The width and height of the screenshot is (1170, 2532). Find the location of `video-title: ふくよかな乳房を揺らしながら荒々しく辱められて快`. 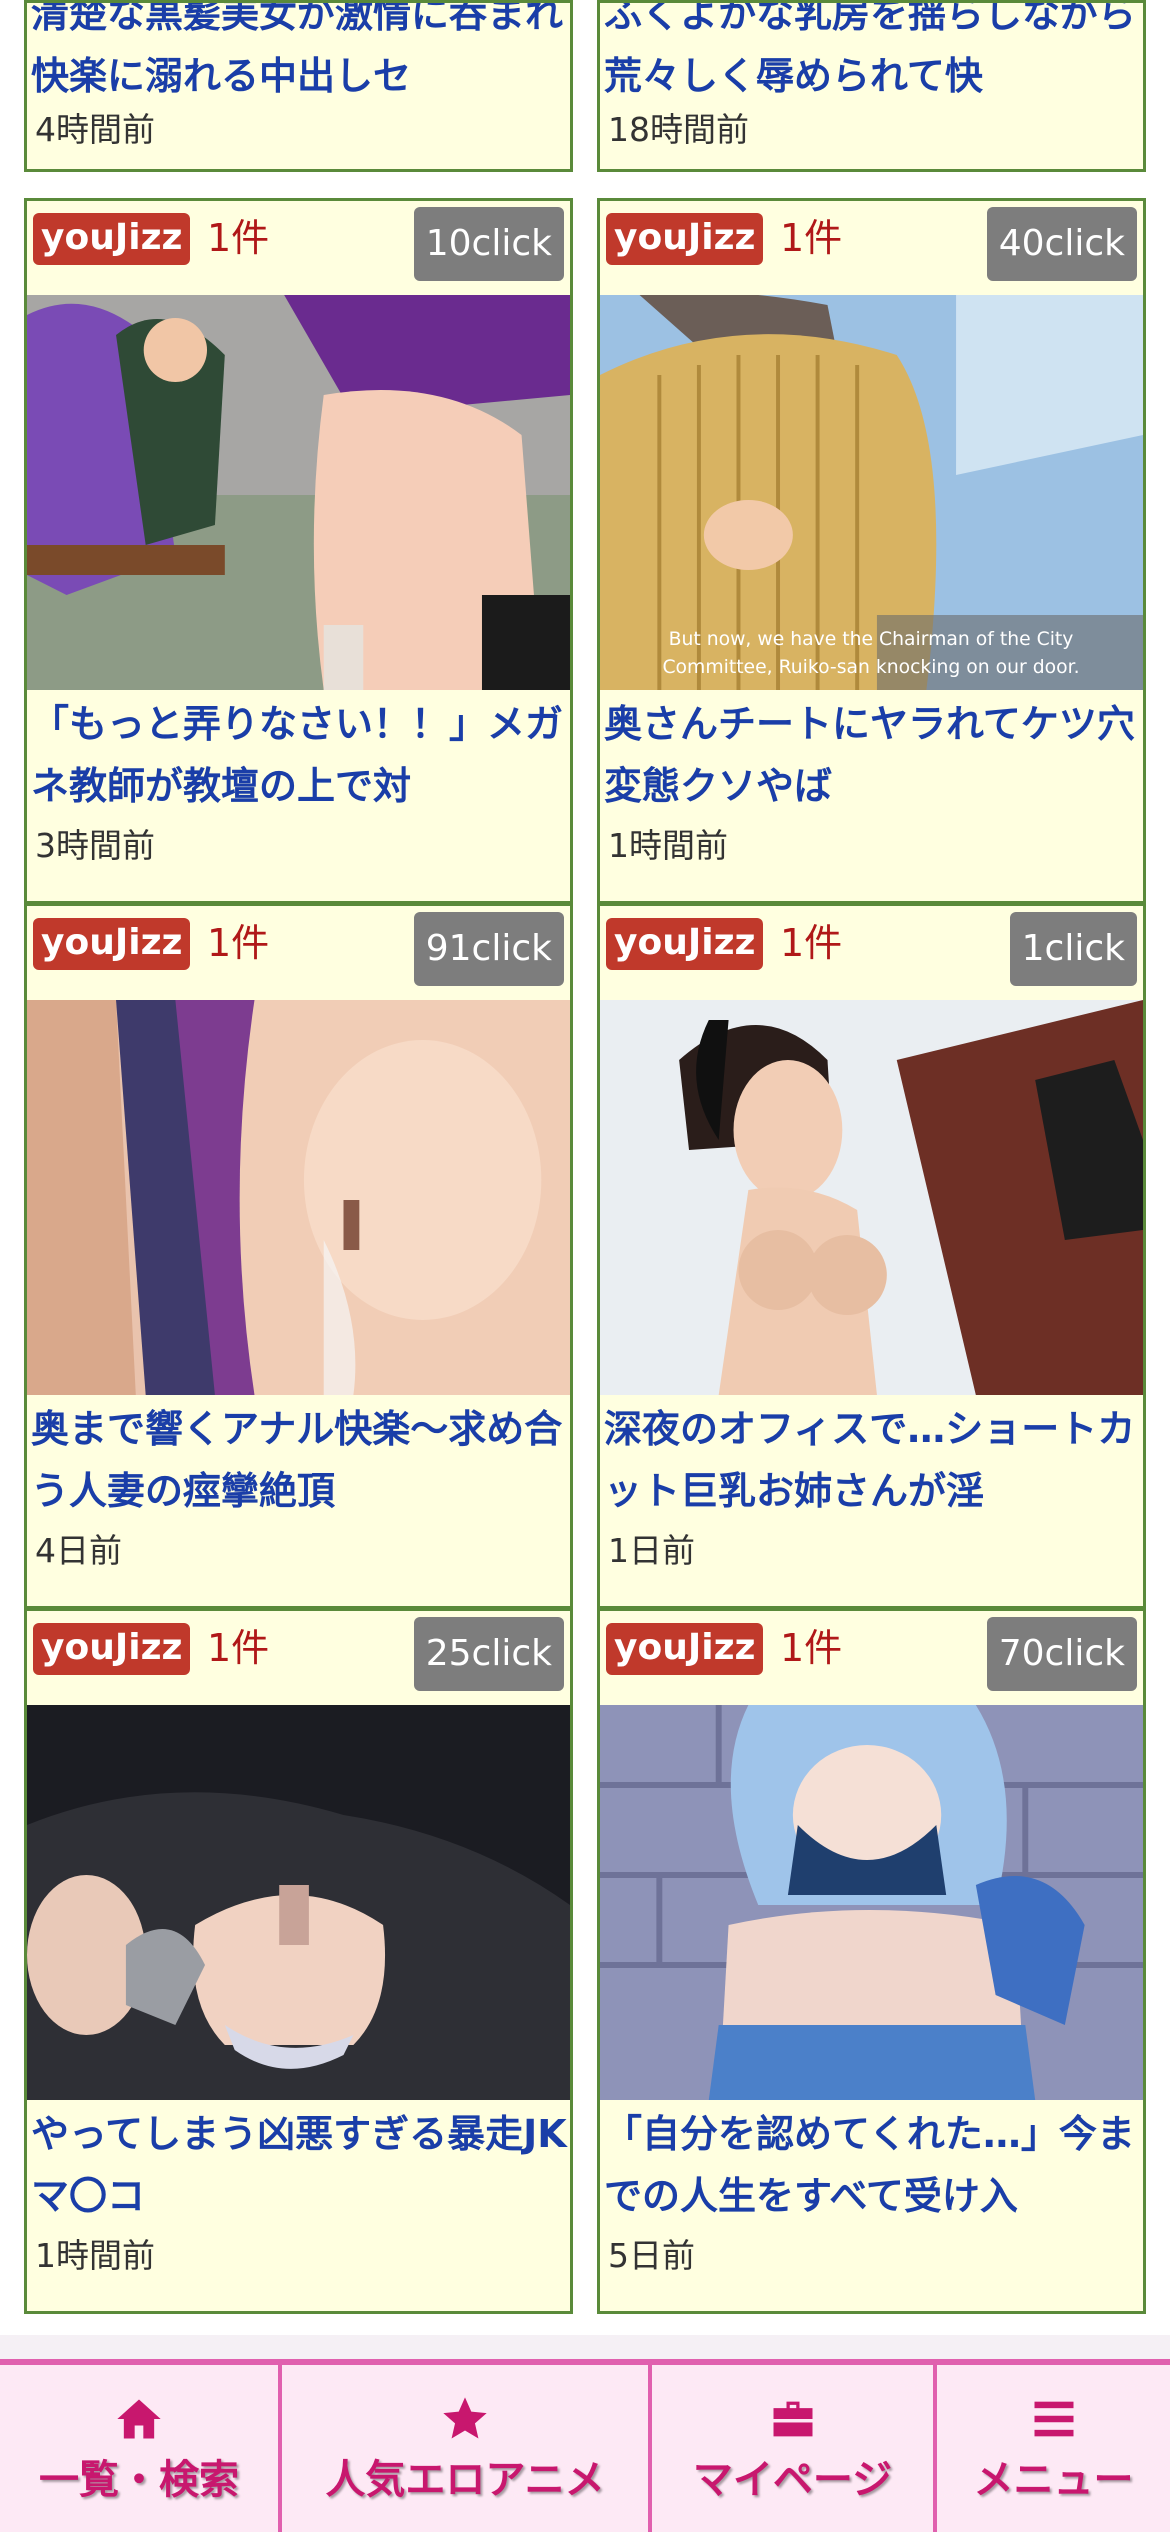

video-title: ふくよかな乳房を揺らしながら荒々しく辱められて快 is located at coordinates (873, 55).